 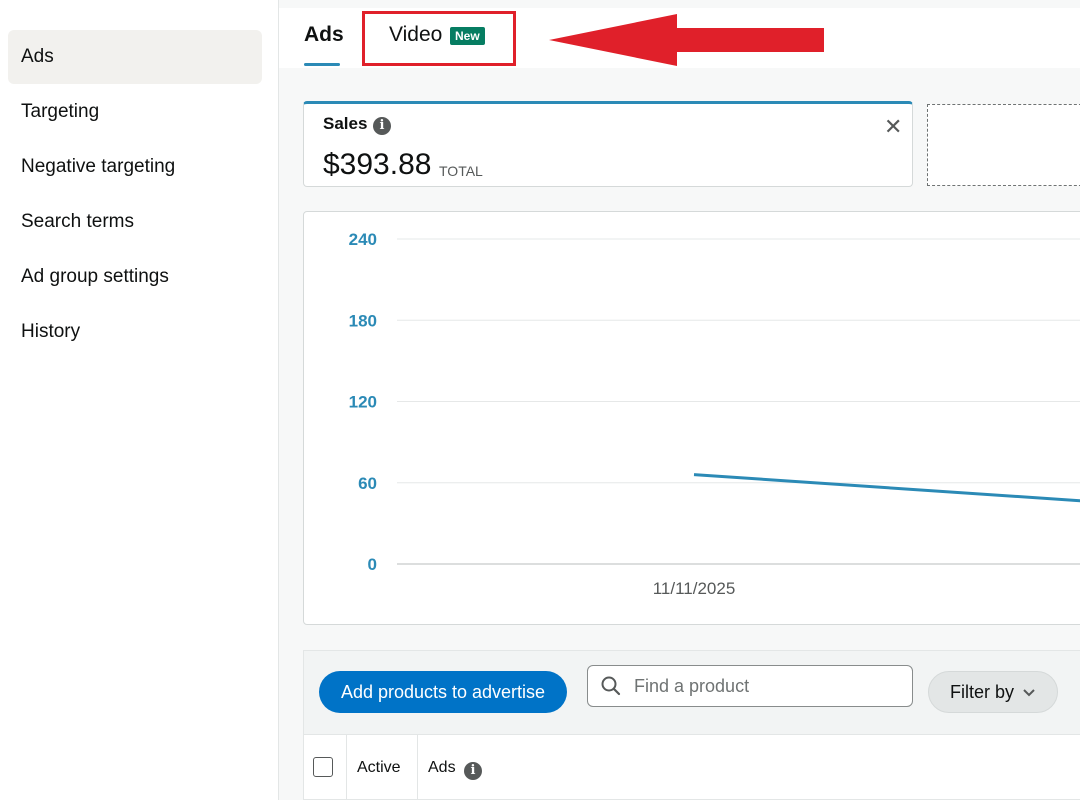 What do you see at coordinates (363, 239) in the screenshot?
I see `y-tick-label: 240` at bounding box center [363, 239].